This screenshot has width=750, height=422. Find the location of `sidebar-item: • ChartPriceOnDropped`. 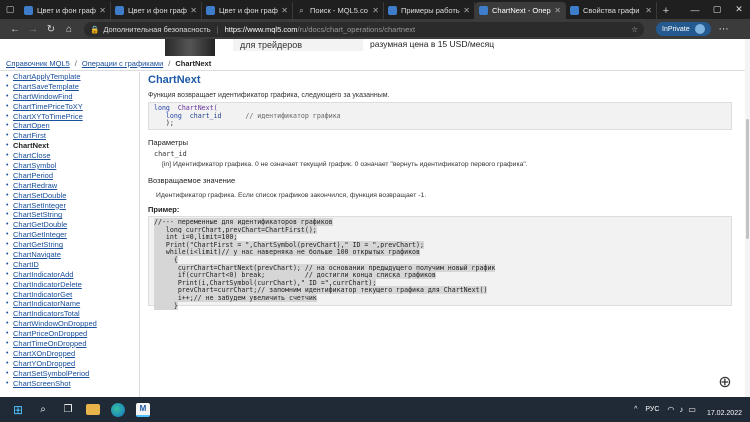

sidebar-item: • ChartPriceOnDropped is located at coordinates (72, 334).